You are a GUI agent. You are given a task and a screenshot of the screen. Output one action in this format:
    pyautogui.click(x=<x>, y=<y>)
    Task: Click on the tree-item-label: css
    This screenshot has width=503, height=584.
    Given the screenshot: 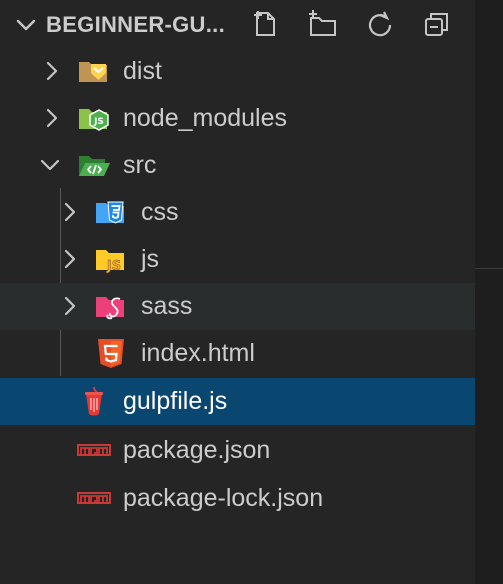 What is the action you would take?
    pyautogui.click(x=160, y=212)
    